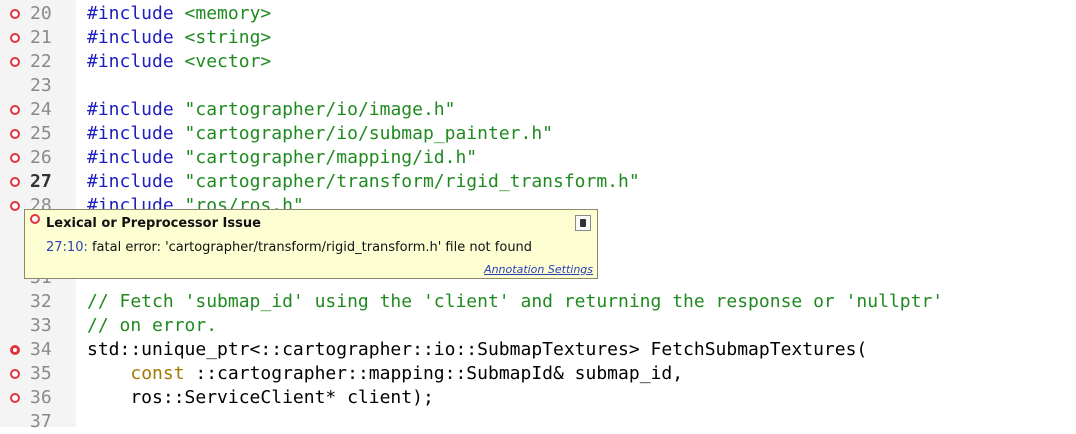  Describe the element at coordinates (583, 223) in the screenshot. I see `pin-tooltip-icon` at that location.